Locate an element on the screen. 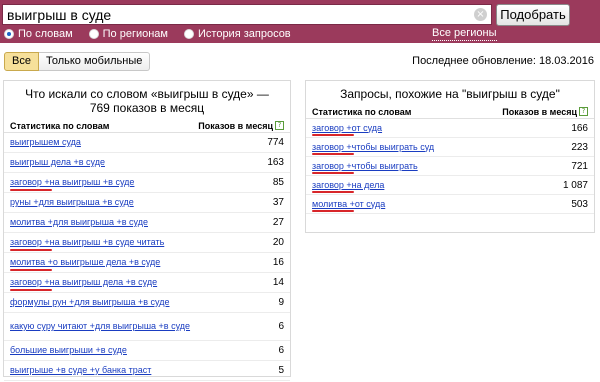 The image size is (600, 382). query-link: заговор +чтобы выиграть суд is located at coordinates (373, 147).